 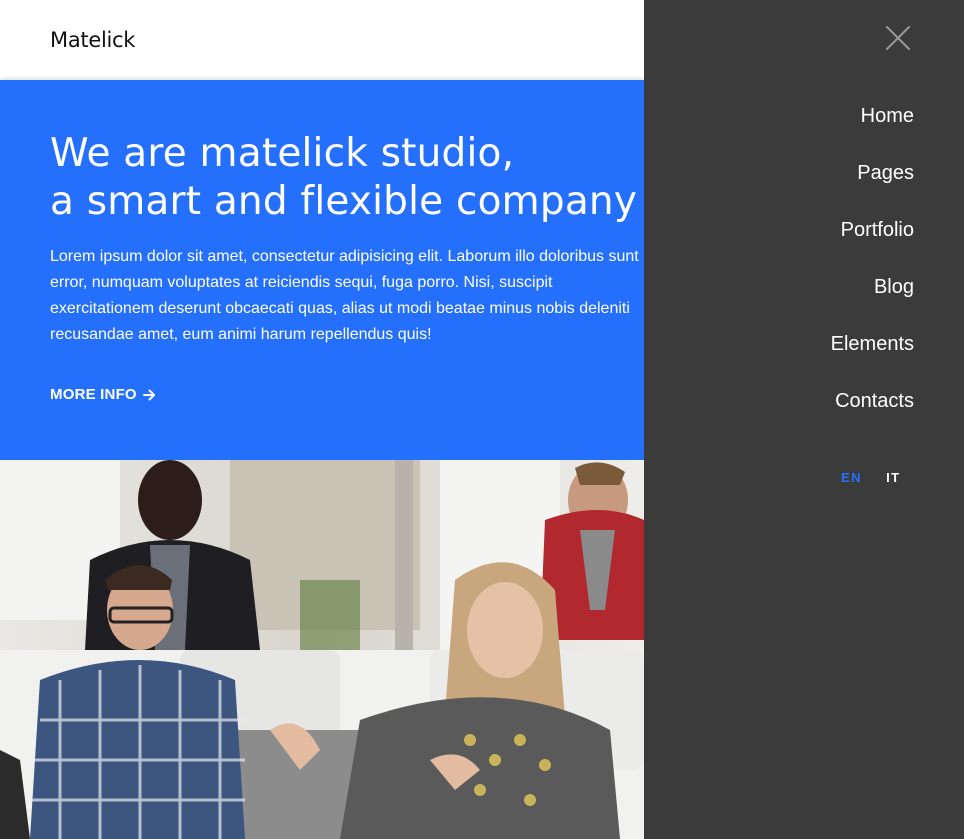 What do you see at coordinates (344, 201) in the screenshot?
I see `hero-title-line-2: a smart and flexible company` at bounding box center [344, 201].